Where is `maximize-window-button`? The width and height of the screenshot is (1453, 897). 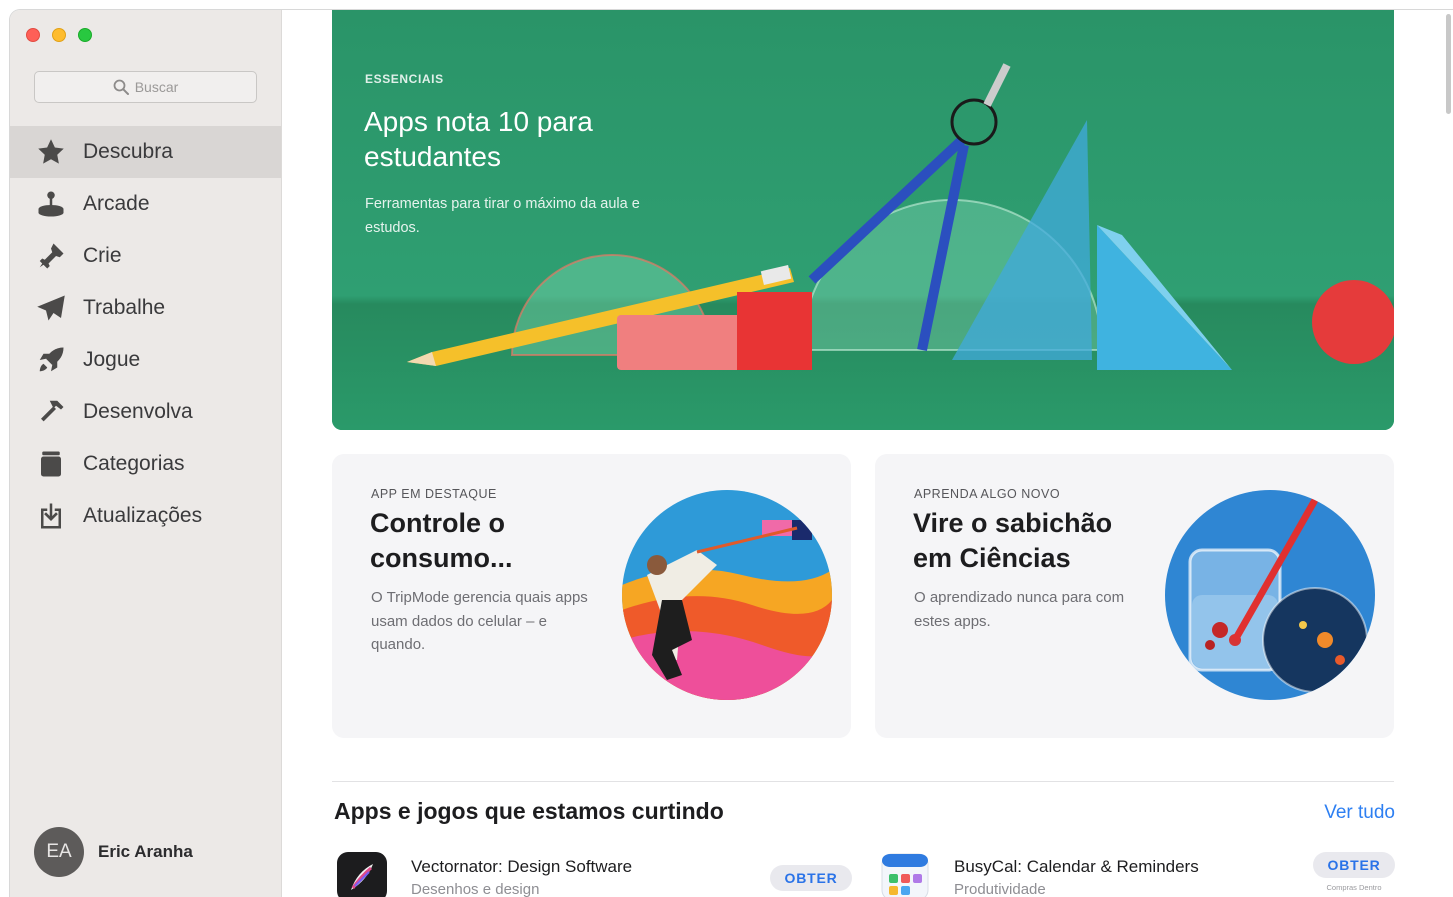 maximize-window-button is located at coordinates (85, 35).